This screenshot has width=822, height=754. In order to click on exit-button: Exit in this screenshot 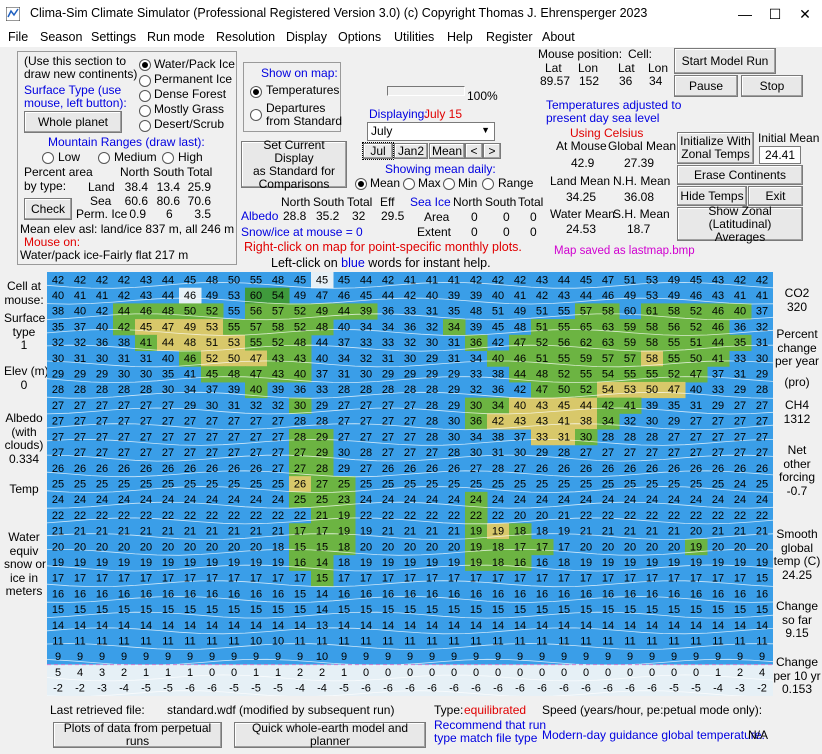, I will do `click(775, 196)`.